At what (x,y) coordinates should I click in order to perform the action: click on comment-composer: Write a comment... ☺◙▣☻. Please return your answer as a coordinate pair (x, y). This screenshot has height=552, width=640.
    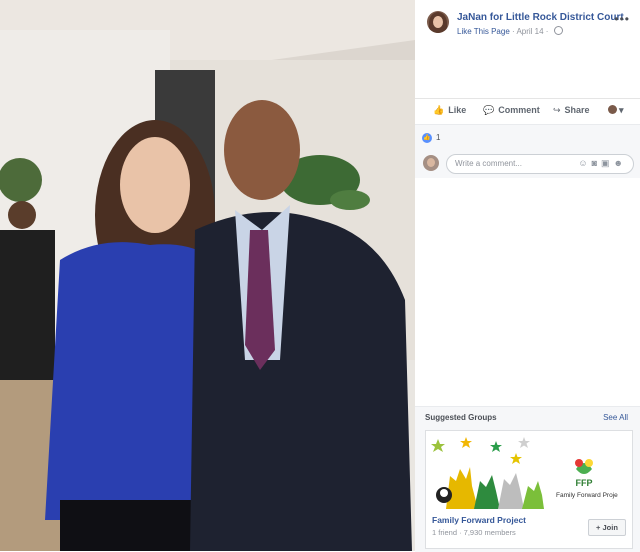
    Looking at the image, I should click on (527, 164).